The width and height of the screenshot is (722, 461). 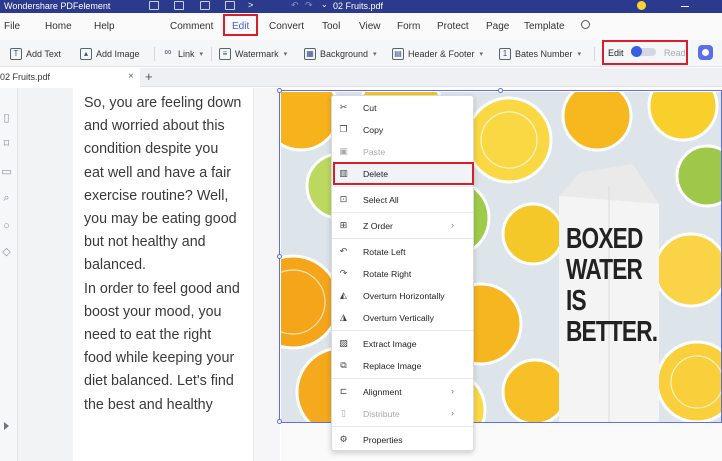 What do you see at coordinates (402, 226) in the screenshot?
I see `menu-item-z-order: ⊞ Z Order ›` at bounding box center [402, 226].